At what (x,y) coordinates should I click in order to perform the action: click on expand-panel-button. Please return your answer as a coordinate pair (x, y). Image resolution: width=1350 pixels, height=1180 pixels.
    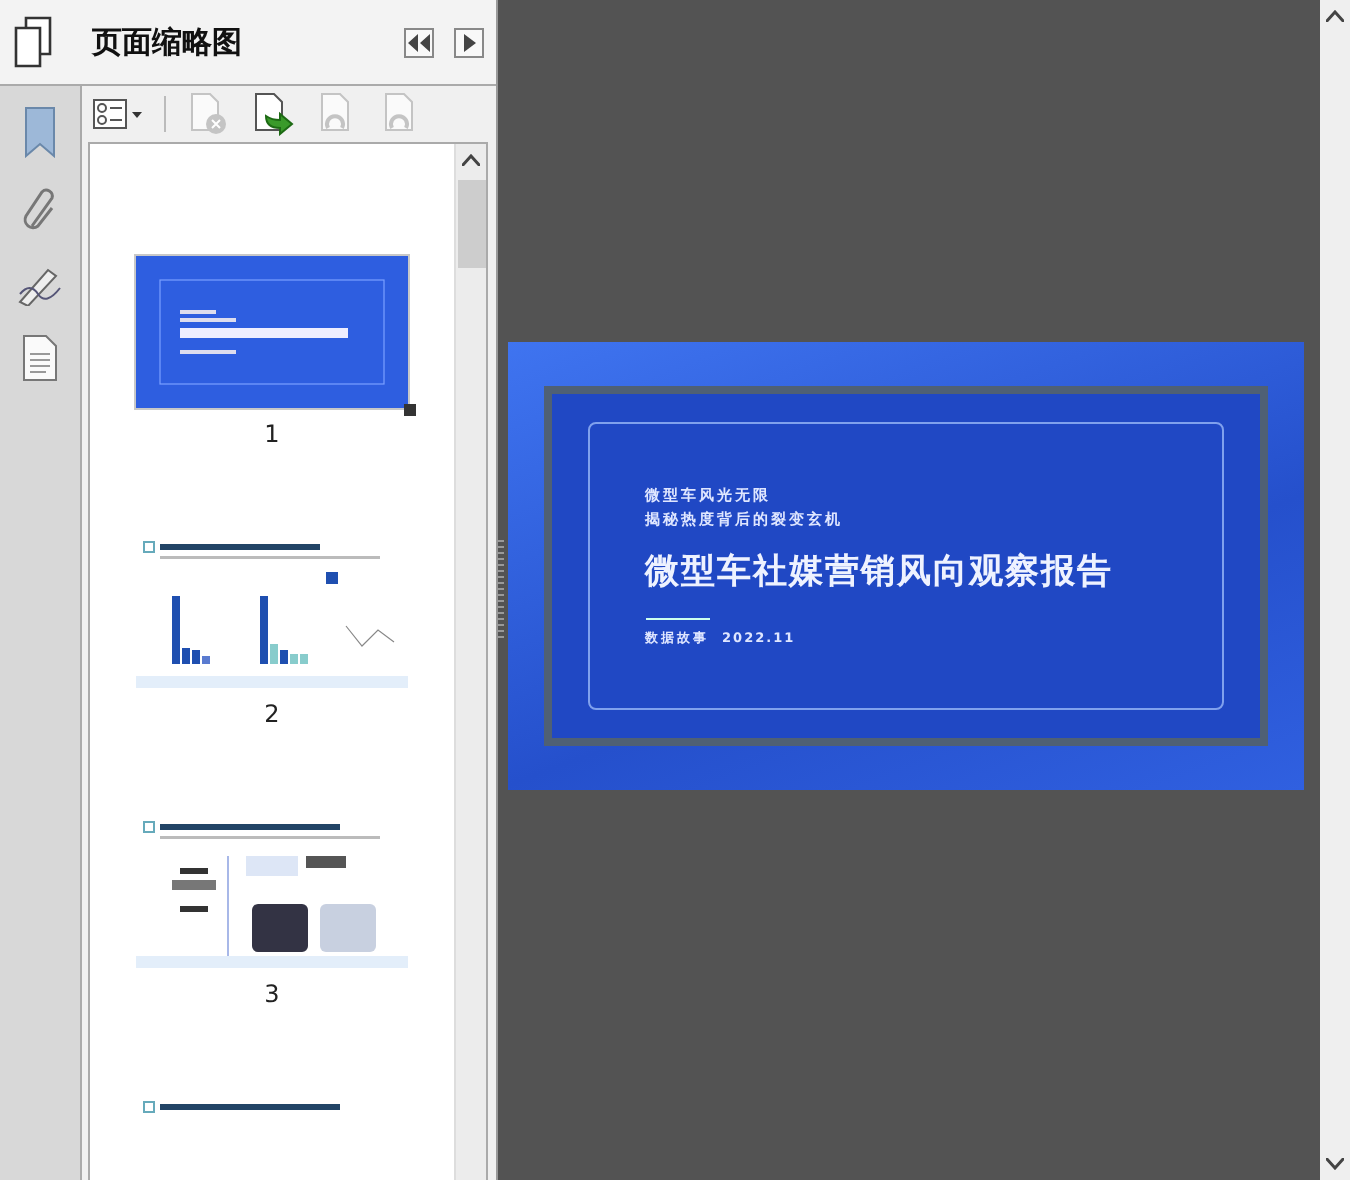
    Looking at the image, I should click on (469, 42).